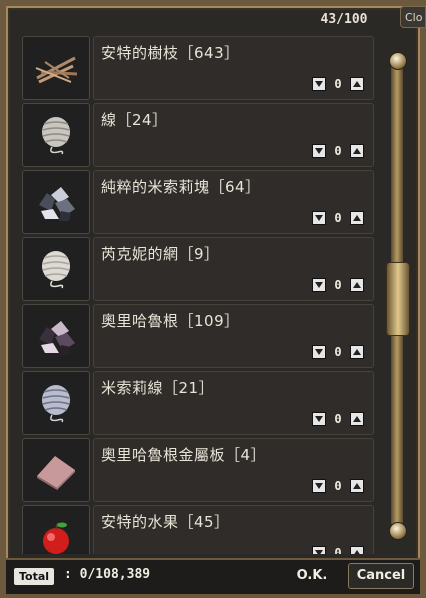  I want to click on item-name: 米索莉線［21］, so click(158, 388).